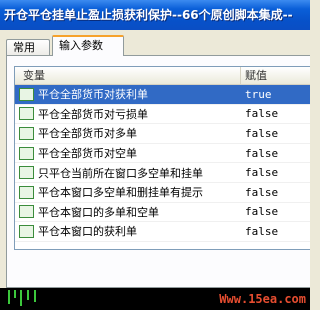  I want to click on grid-row: 平仓全部货币对亏损单 false, so click(162, 115).